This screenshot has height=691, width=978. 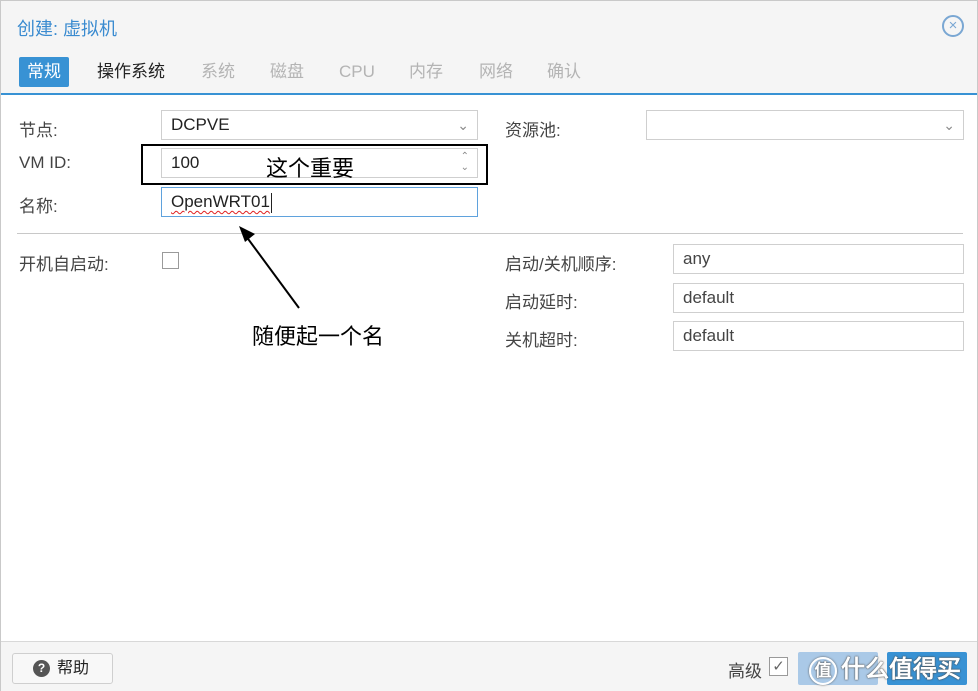 What do you see at coordinates (709, 335) in the screenshot?
I see `shutdown-timeout-value: default` at bounding box center [709, 335].